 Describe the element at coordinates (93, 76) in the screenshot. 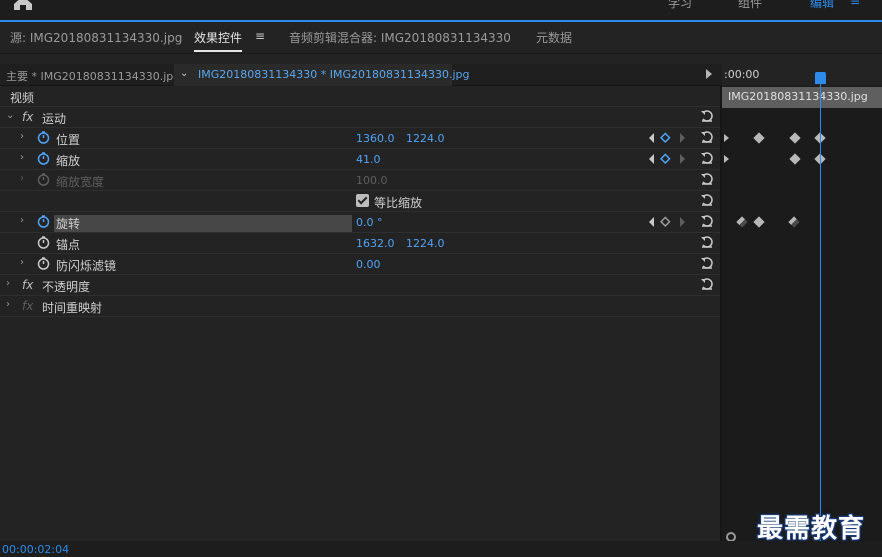

I see `master-clip-label: 主要 * IMG20180831134330.jpg` at that location.